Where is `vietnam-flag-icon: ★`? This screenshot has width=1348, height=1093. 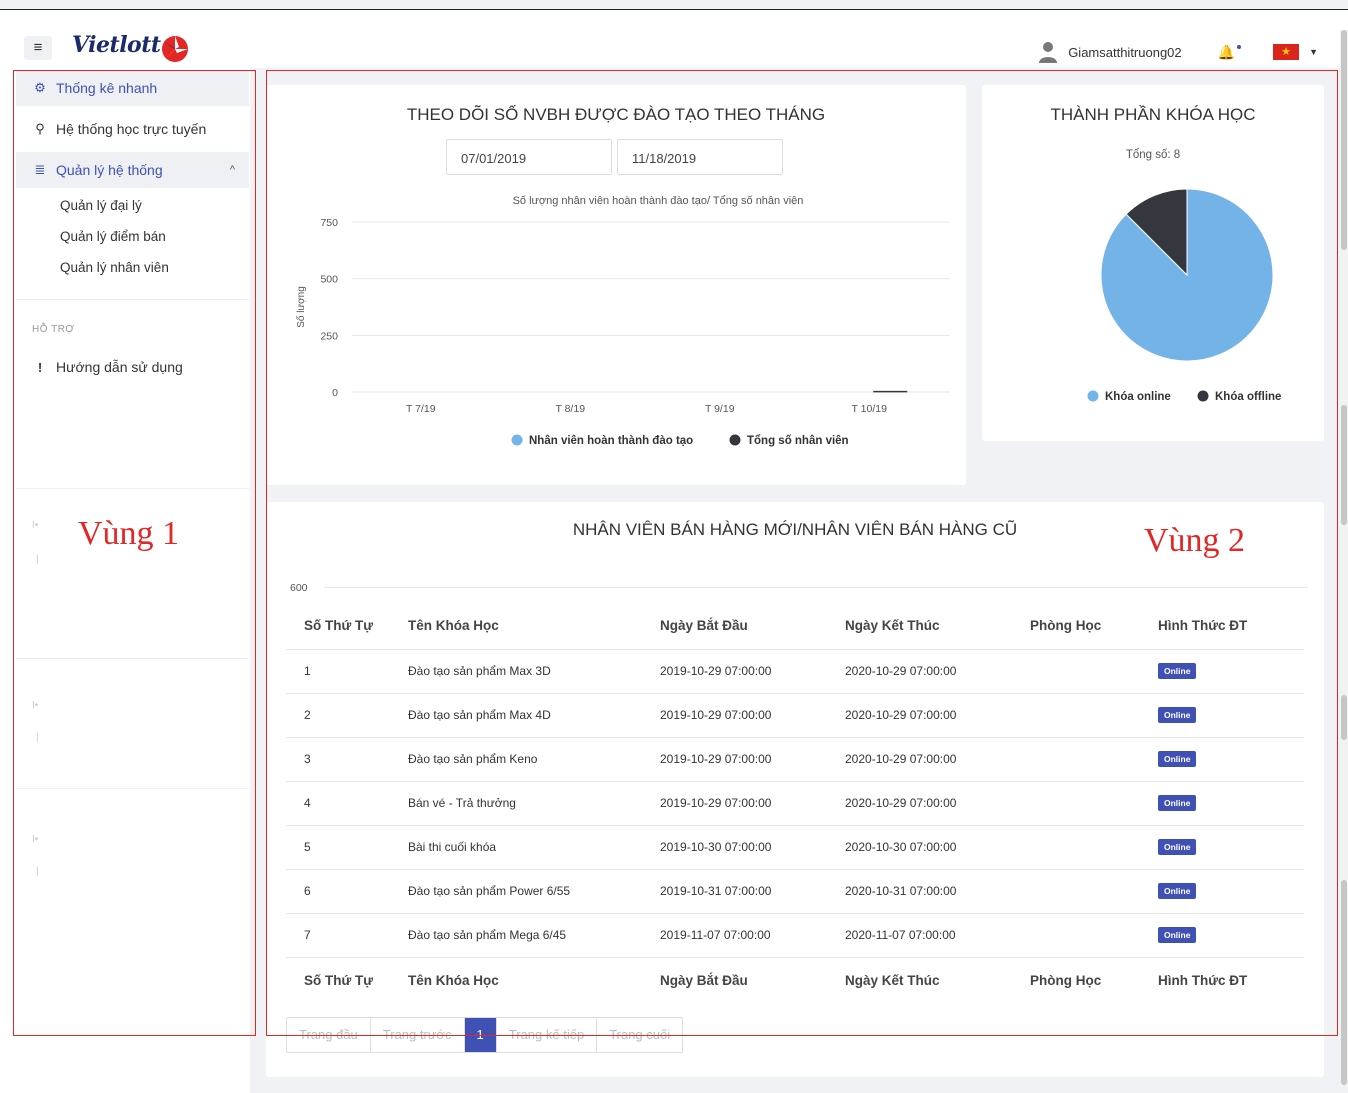
vietnam-flag-icon: ★ is located at coordinates (1286, 52).